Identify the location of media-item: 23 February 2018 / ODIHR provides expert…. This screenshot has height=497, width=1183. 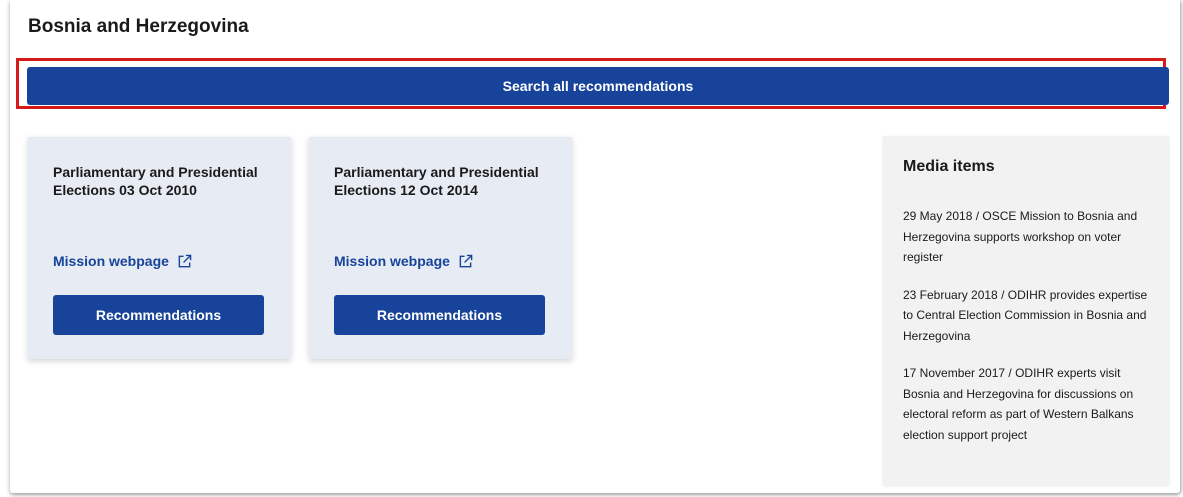
(1028, 316).